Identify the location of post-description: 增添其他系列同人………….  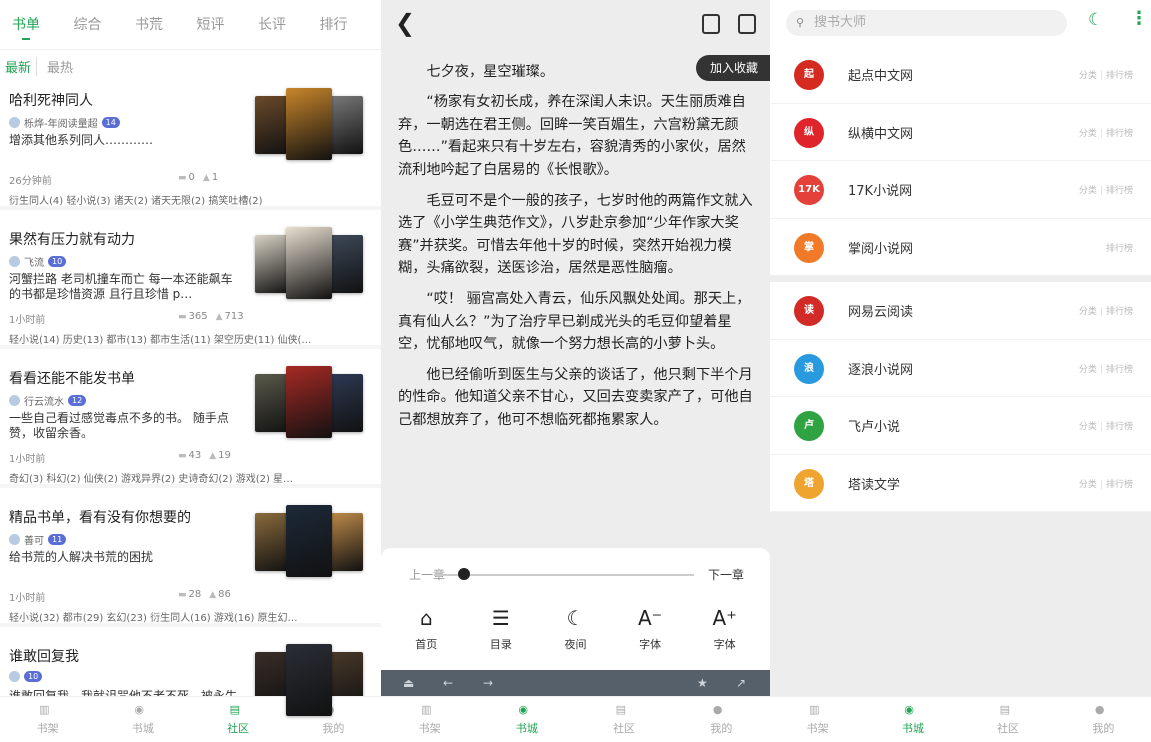
(81, 140).